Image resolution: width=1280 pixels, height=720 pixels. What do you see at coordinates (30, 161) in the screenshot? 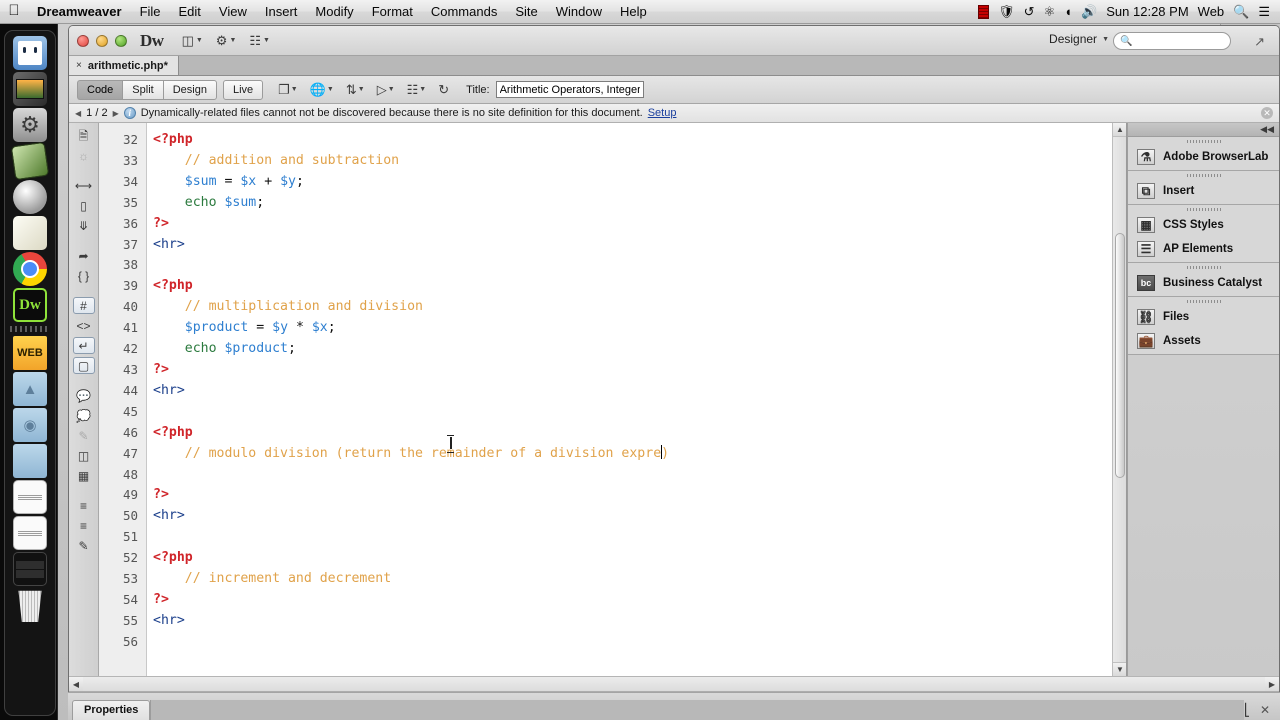
I see `dock-item-green-app` at bounding box center [30, 161].